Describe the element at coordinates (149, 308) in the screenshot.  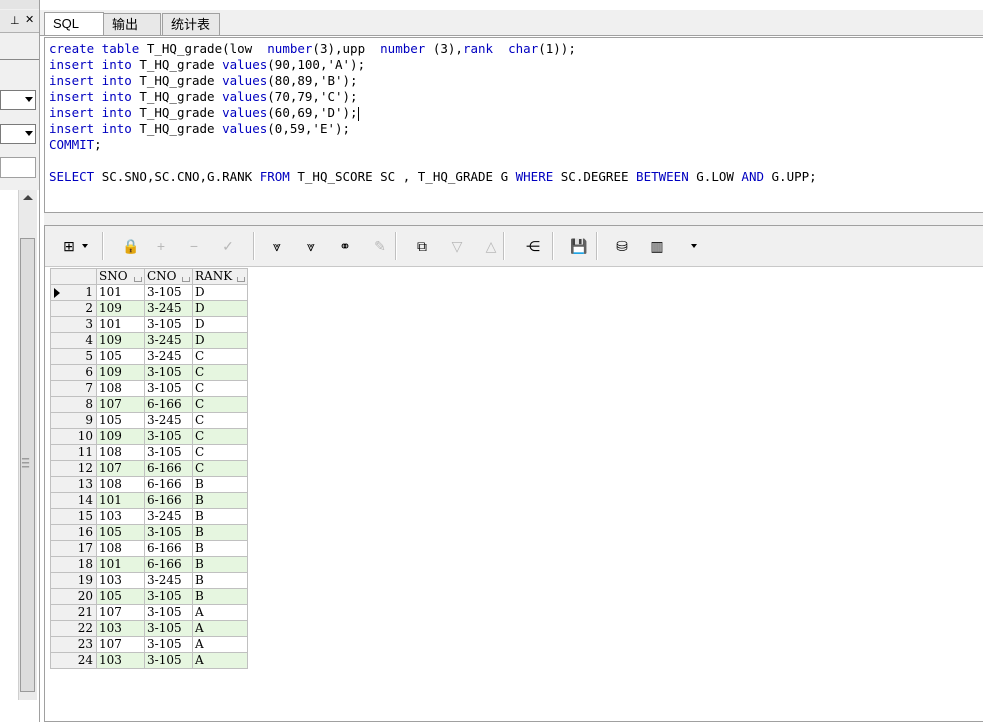
I see `table-row: 2 109 3-245 D` at that location.